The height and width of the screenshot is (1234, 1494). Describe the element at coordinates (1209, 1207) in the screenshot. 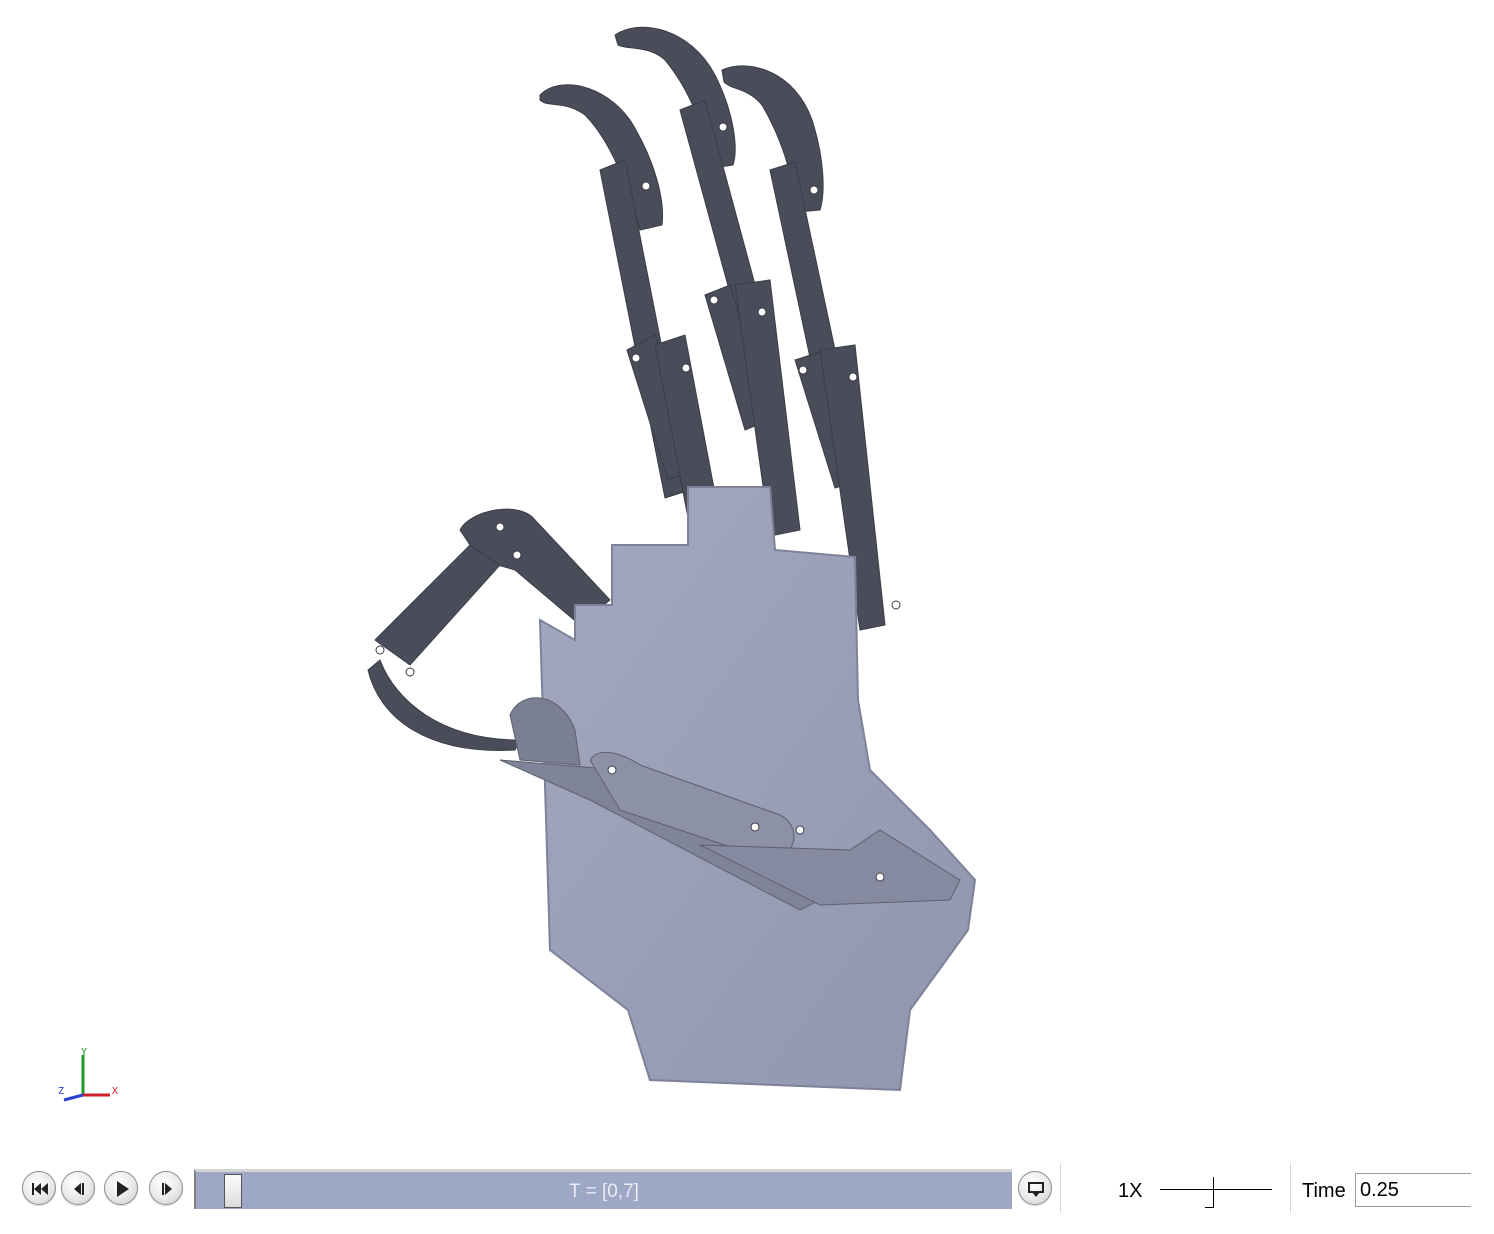

I see `speed-slider-thumb-base` at that location.